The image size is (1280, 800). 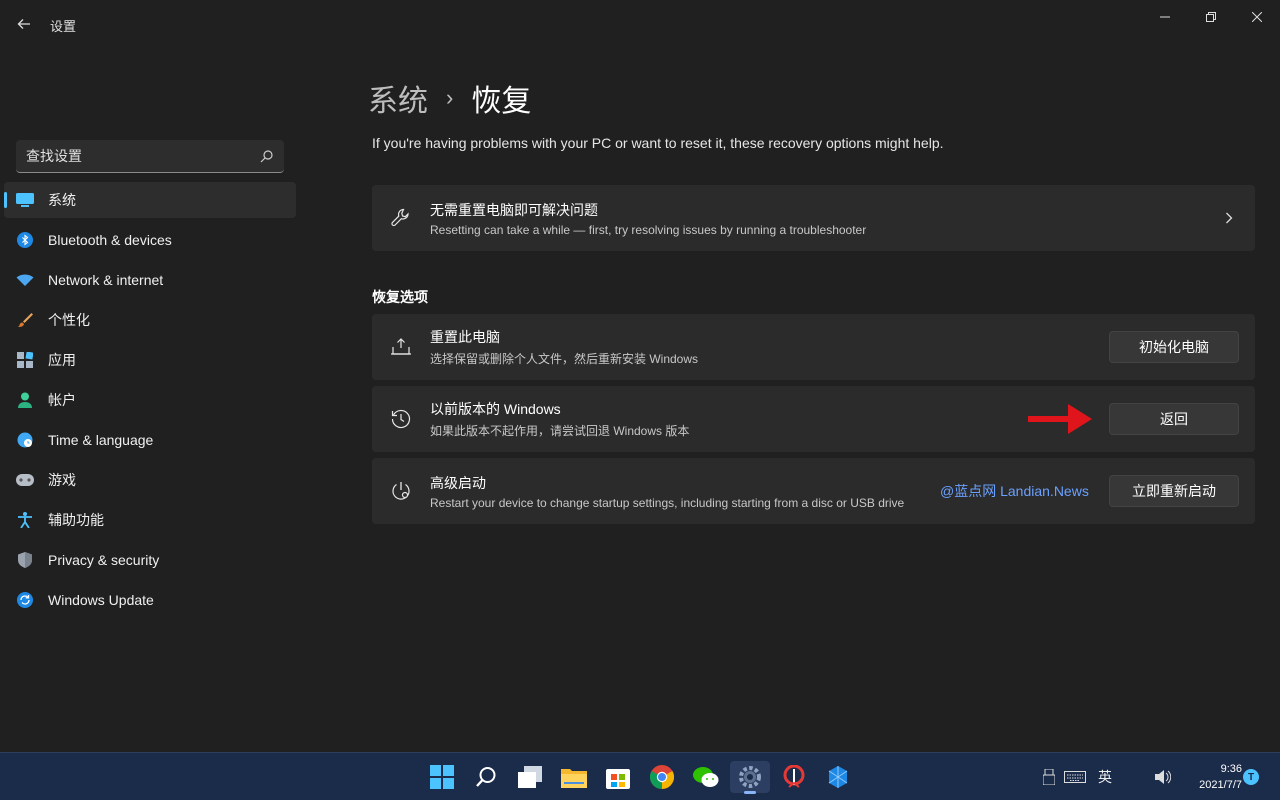 I want to click on apps-icon, so click(x=25, y=360).